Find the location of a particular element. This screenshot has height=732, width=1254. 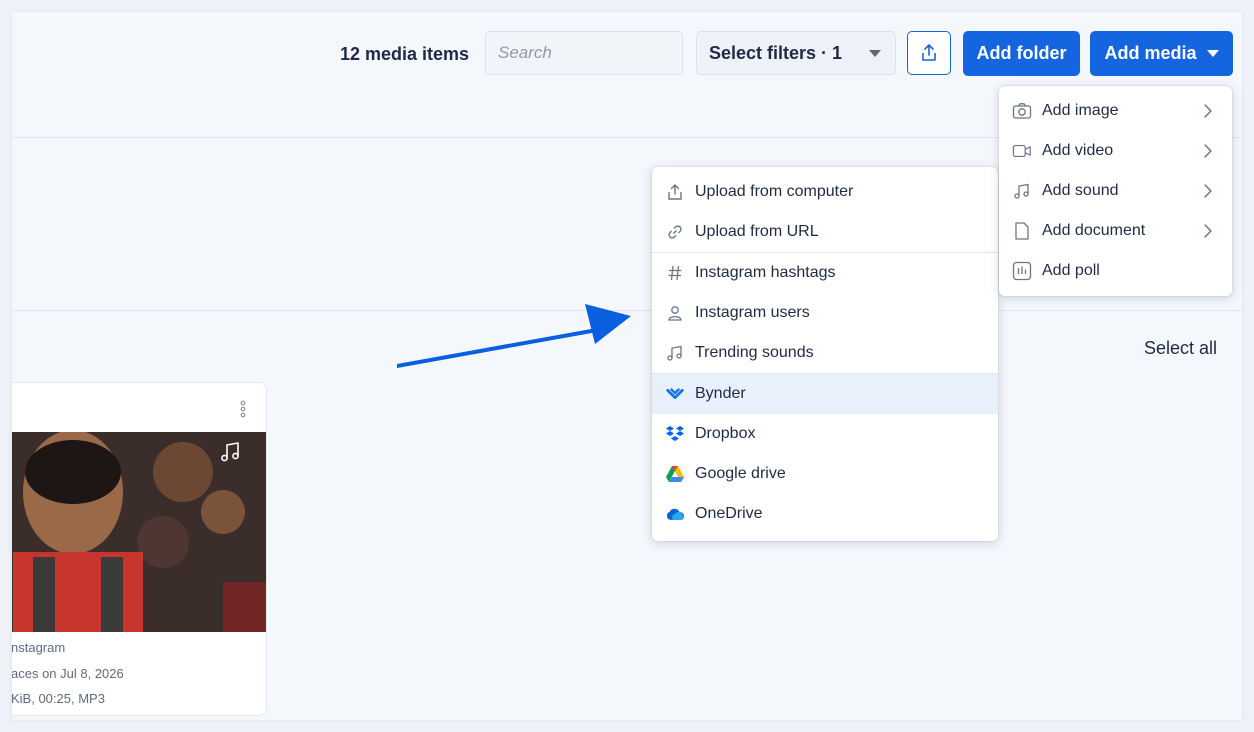

select-all-link: Select all is located at coordinates (1180, 348).